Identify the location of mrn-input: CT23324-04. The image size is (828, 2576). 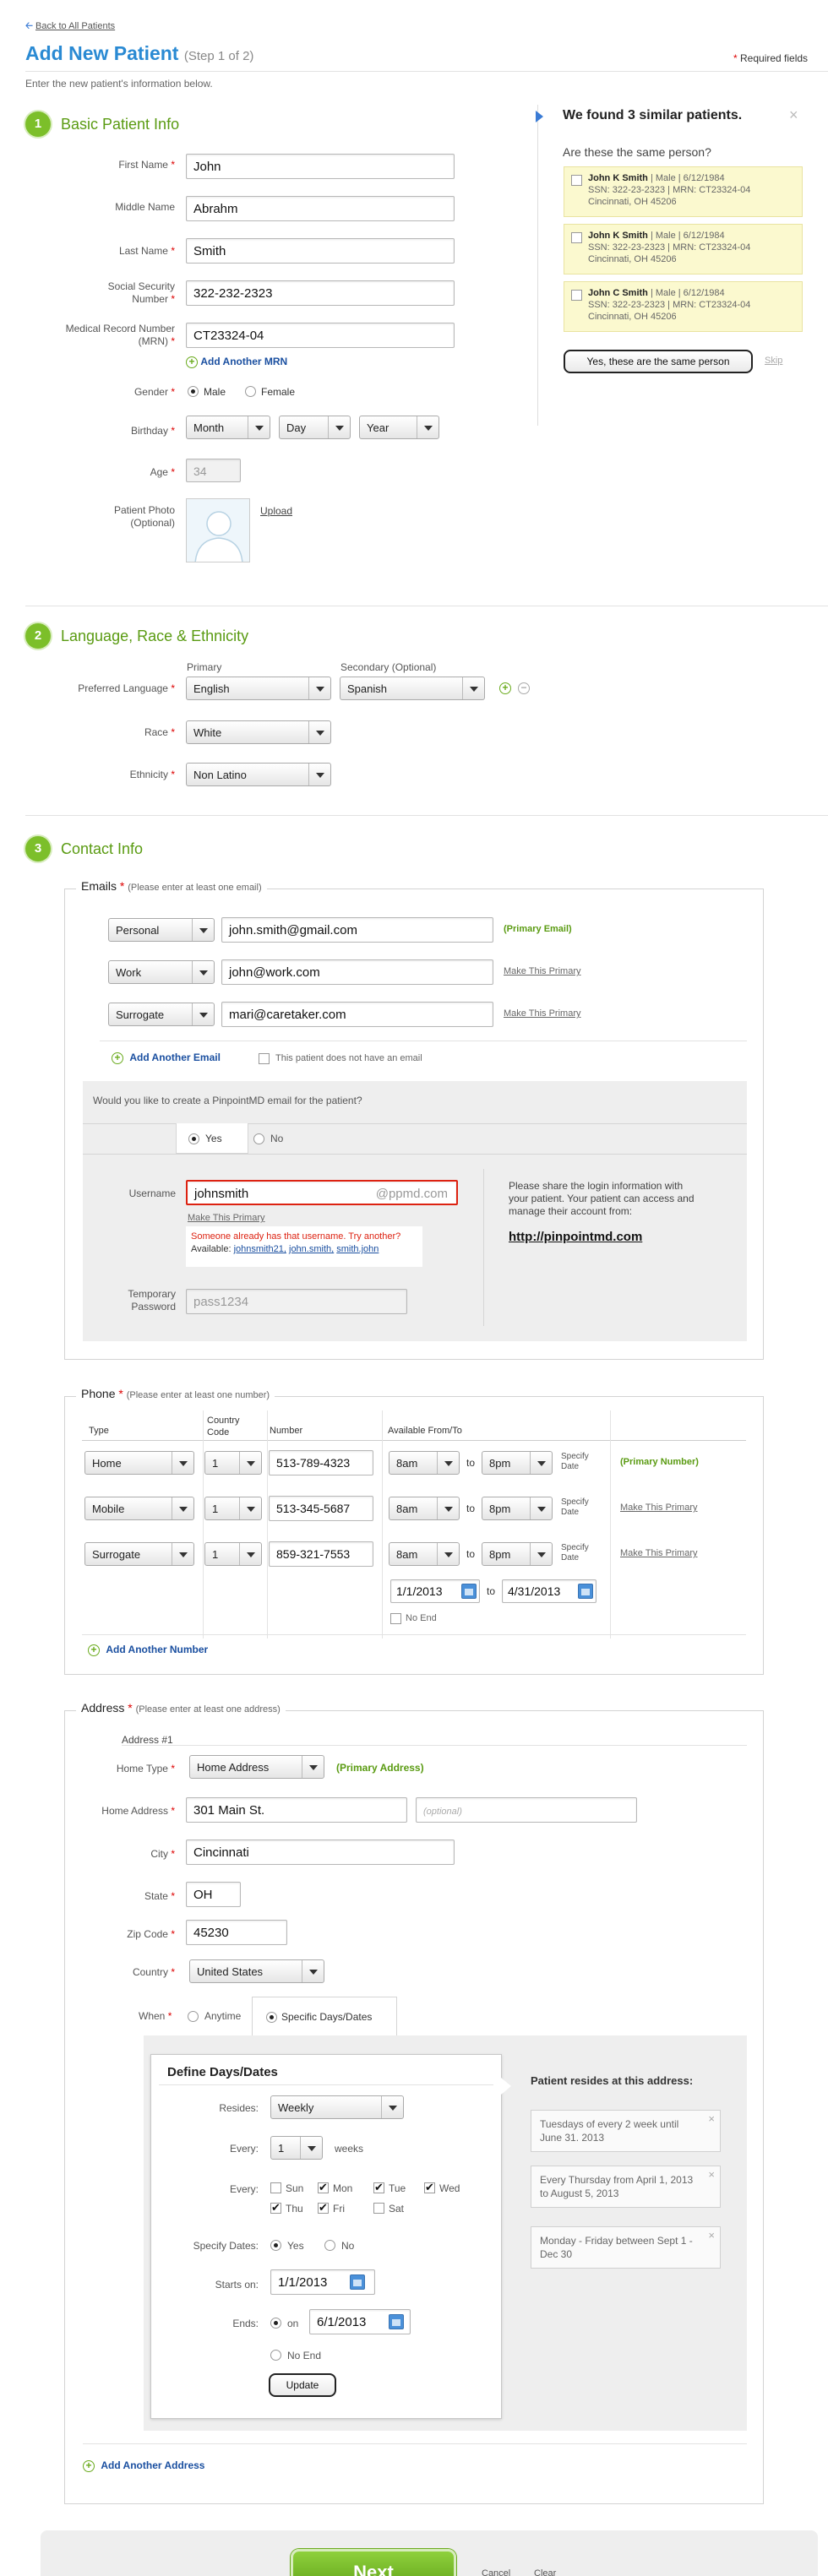
(320, 335).